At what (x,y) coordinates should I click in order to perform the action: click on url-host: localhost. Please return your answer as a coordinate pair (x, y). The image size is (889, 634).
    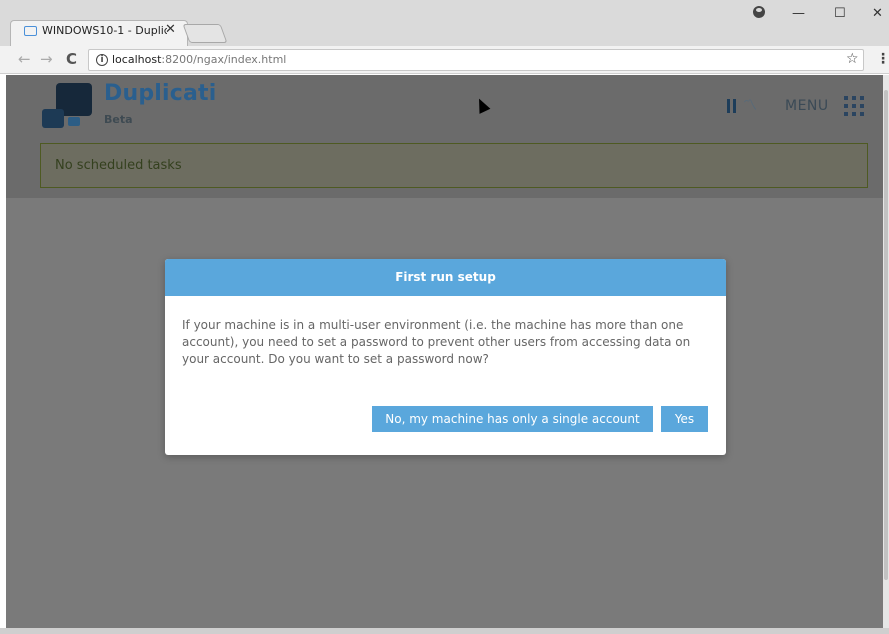
    Looking at the image, I should click on (137, 59).